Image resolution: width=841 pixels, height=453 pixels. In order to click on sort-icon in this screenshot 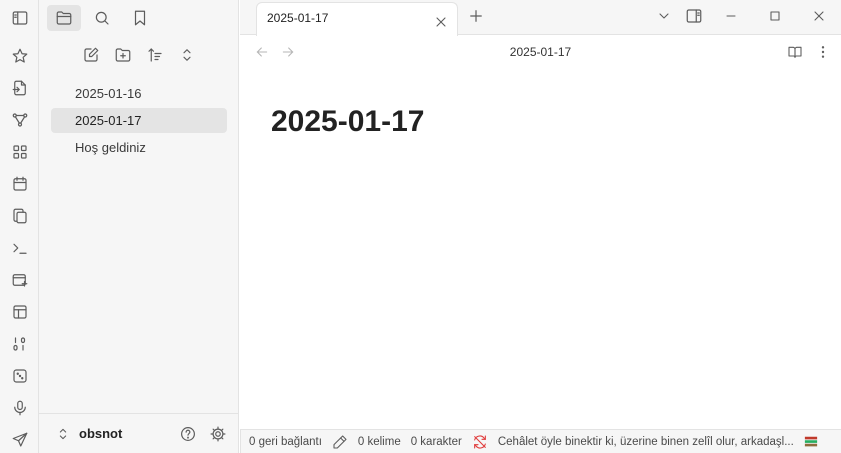, I will do `click(155, 55)`.